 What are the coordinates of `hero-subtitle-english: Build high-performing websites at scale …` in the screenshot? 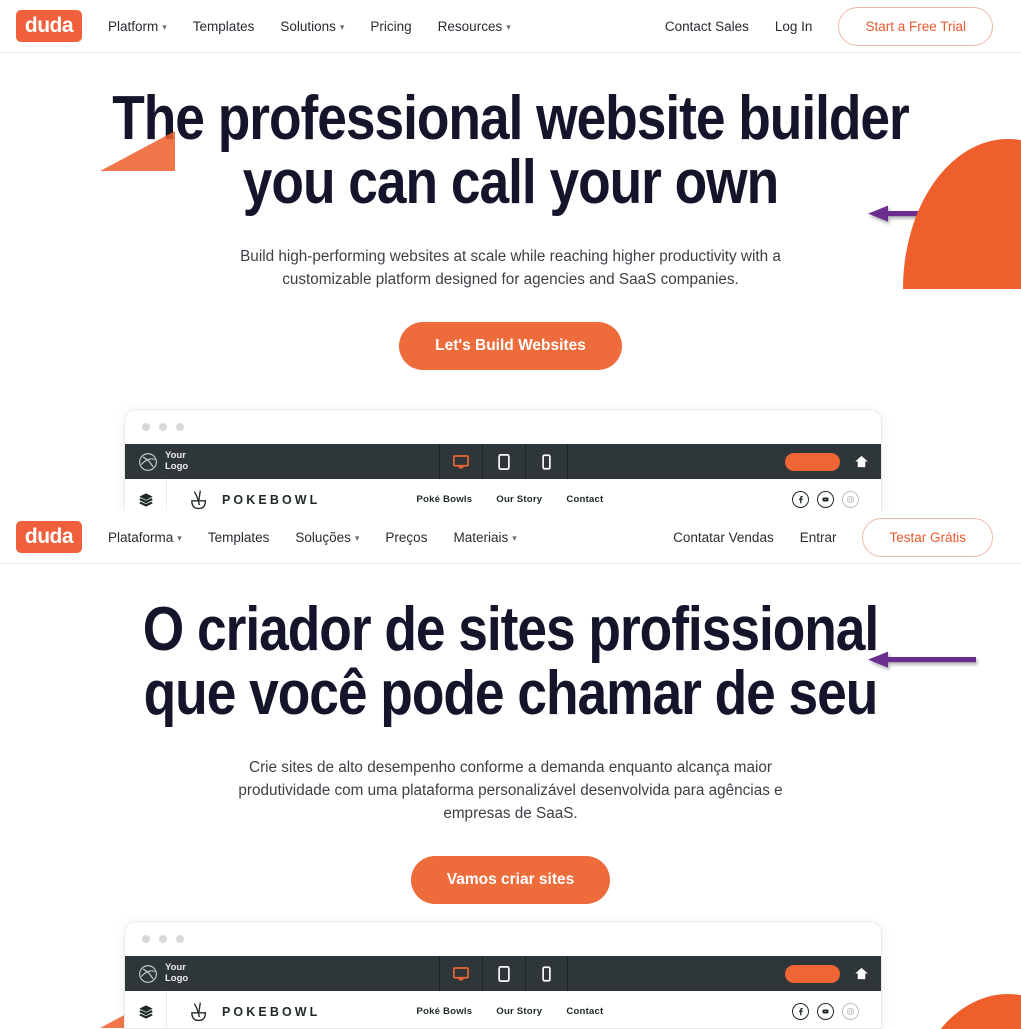 It's located at (510, 267).